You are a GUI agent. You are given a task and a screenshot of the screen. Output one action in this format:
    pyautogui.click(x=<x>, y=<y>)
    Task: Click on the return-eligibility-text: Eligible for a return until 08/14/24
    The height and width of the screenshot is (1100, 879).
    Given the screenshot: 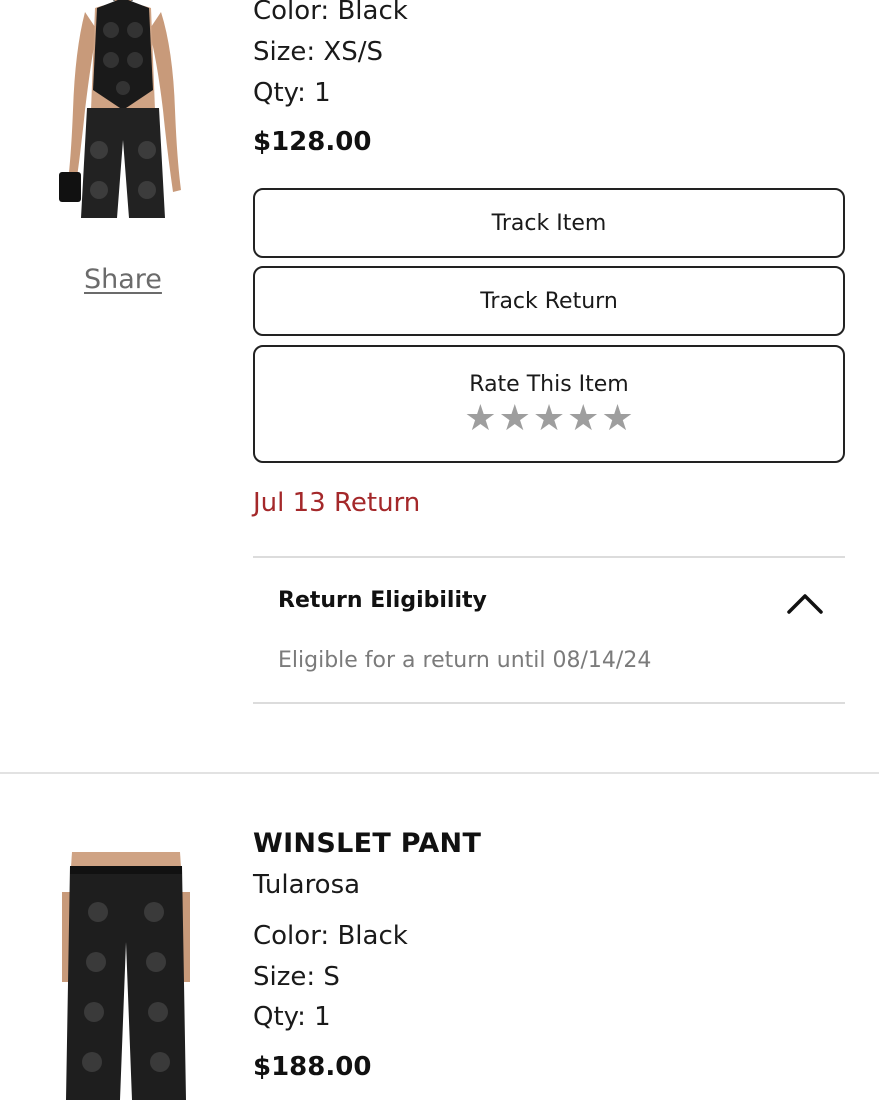 What is the action you would take?
    pyautogui.click(x=465, y=660)
    